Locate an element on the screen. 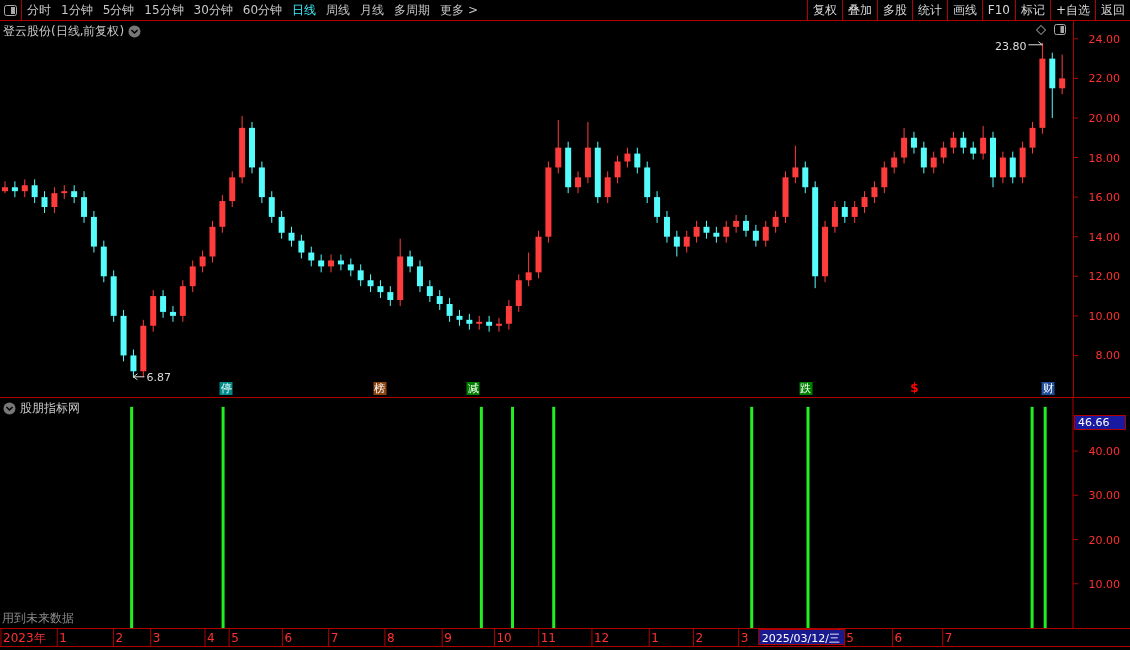 This screenshot has height=650, width=1130. time-label: 10 is located at coordinates (504, 638).